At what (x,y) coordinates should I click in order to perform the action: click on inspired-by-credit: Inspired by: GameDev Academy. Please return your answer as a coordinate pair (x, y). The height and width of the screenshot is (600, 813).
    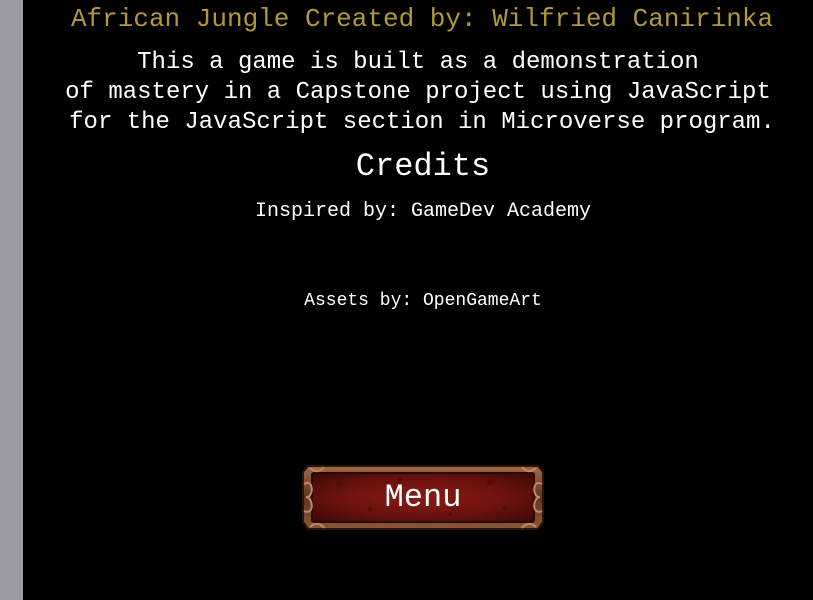
    Looking at the image, I should click on (423, 211).